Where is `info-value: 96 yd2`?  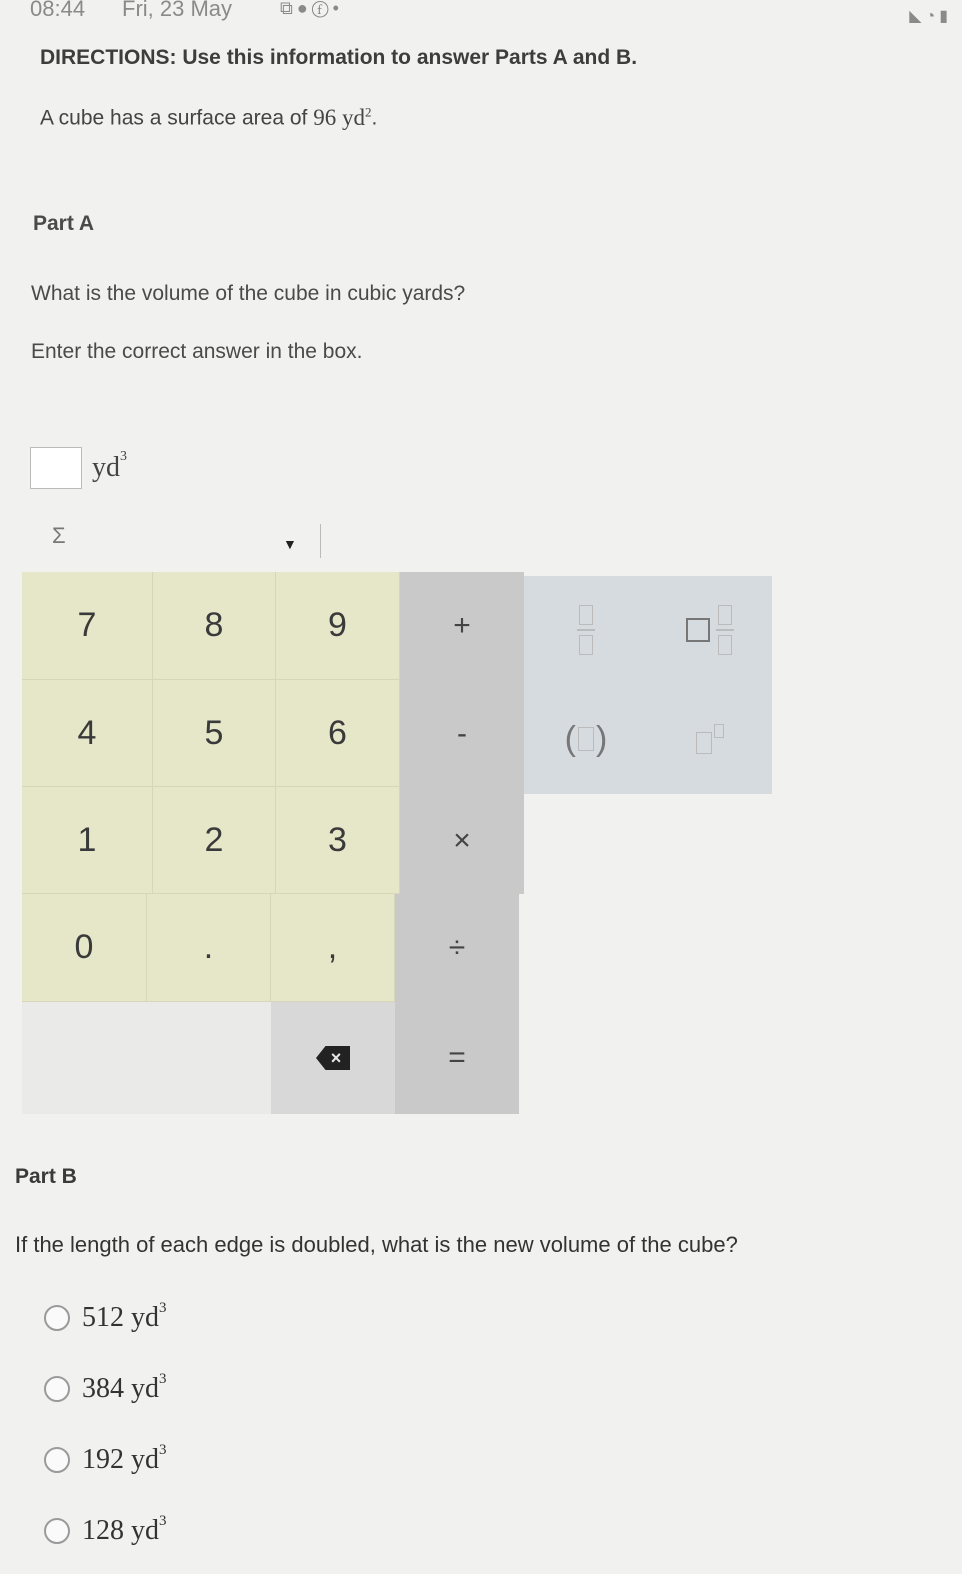
info-value: 96 yd2 is located at coordinates (342, 117).